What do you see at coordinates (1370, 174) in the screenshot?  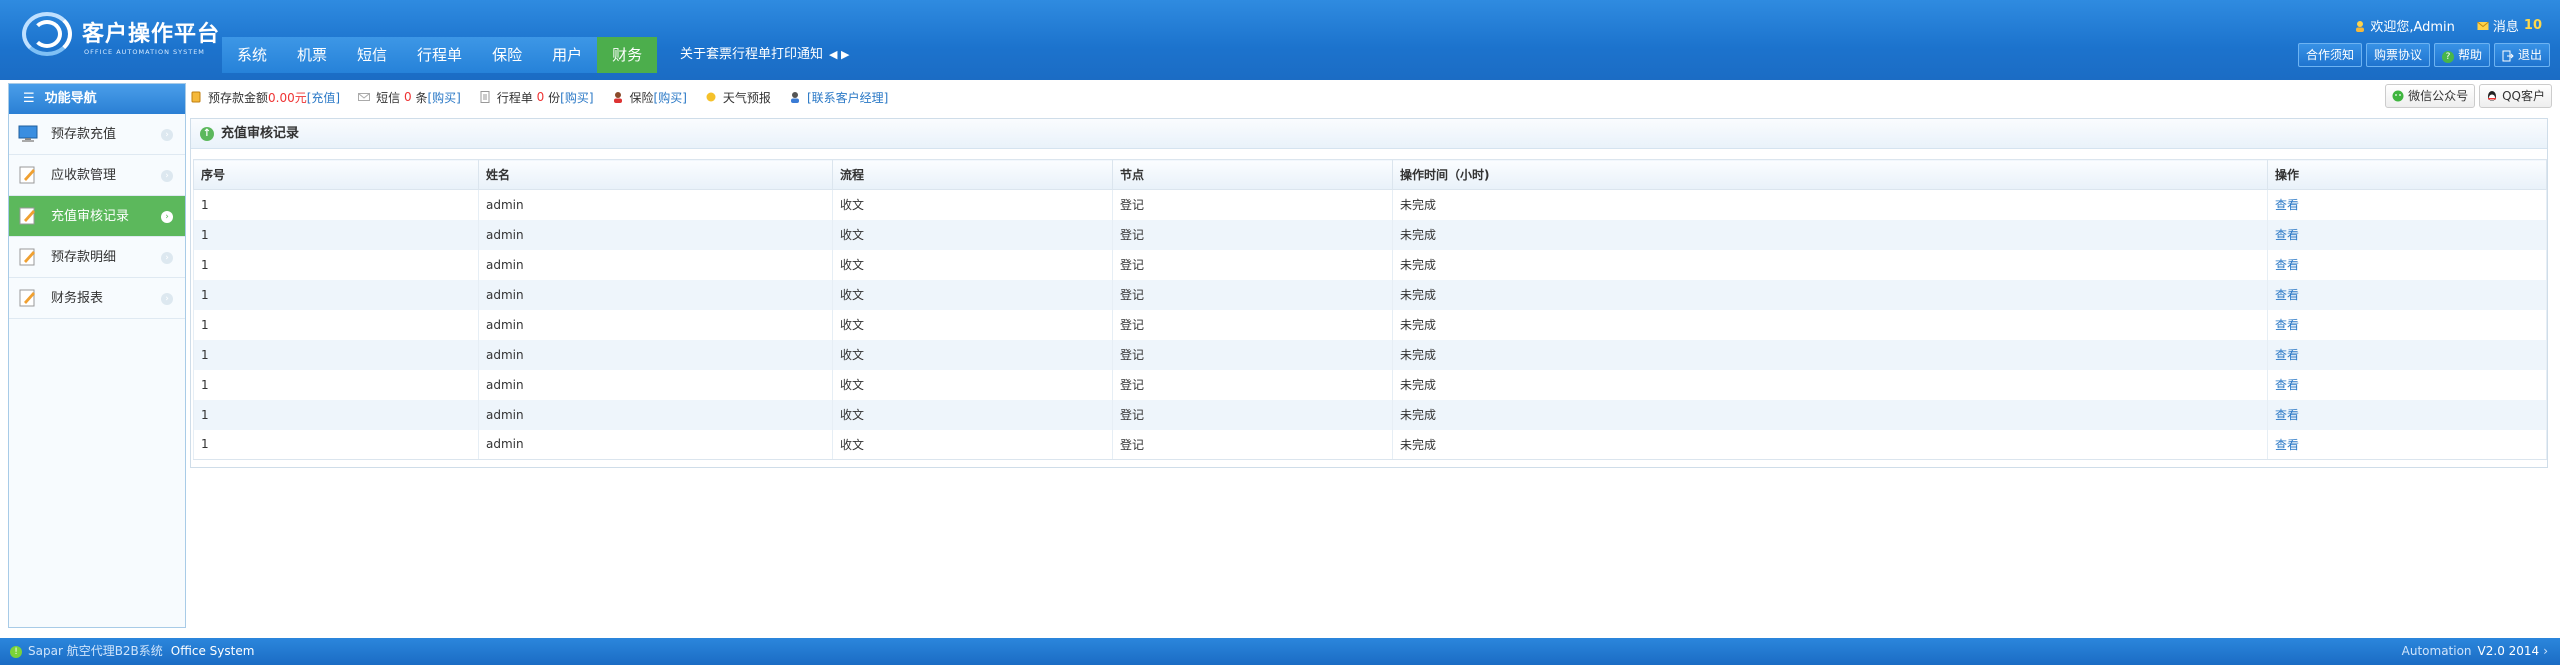 I see `table-header-row: 序号 姓名 流程 节点 操作时间（小时) 操作` at bounding box center [1370, 174].